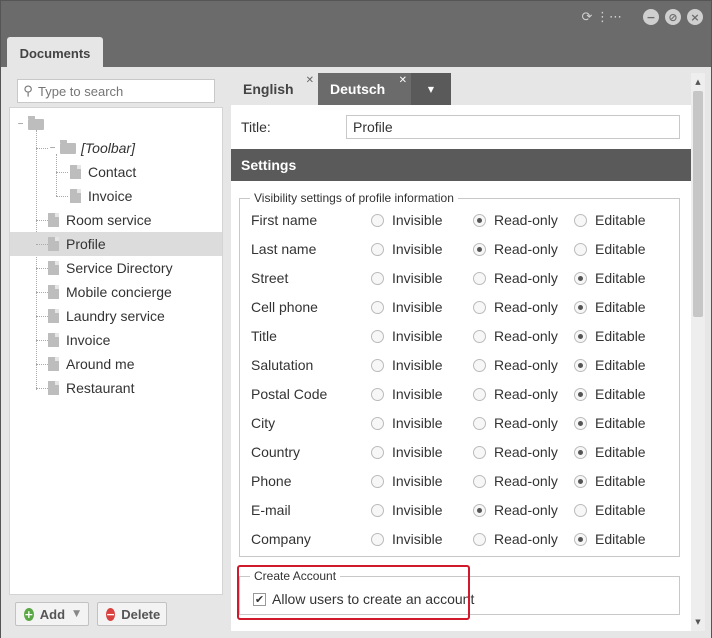  I want to click on vertical-scrollbar: ▲ ▼, so click(698, 352).